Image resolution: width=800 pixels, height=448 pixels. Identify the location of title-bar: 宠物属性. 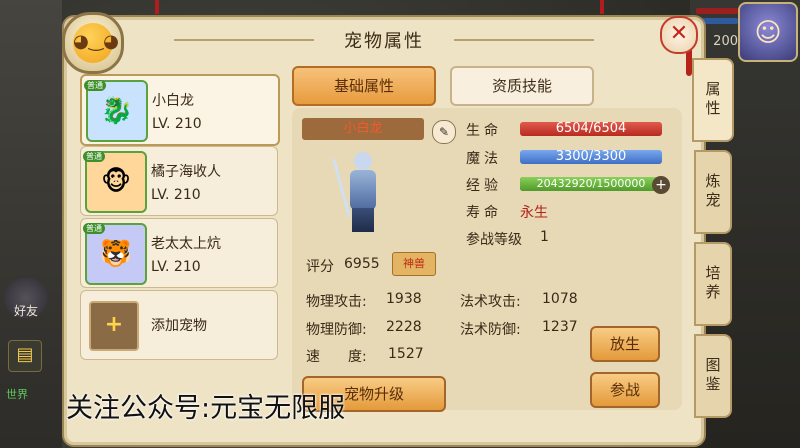
(384, 39).